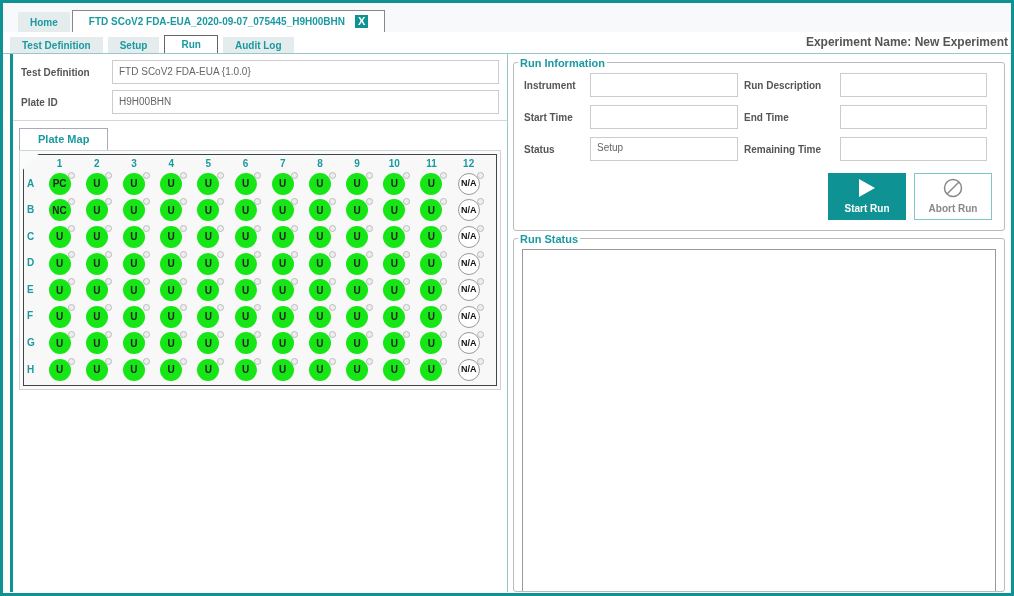 The width and height of the screenshot is (1014, 596). Describe the element at coordinates (867, 196) in the screenshot. I see `start-run-button: Start Run` at that location.